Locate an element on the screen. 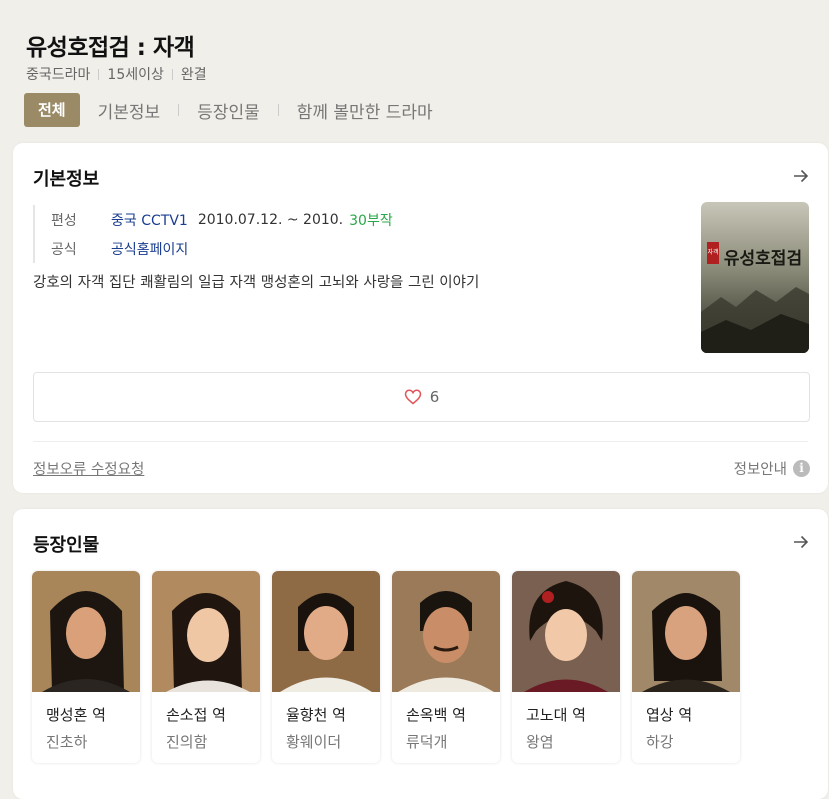 This screenshot has width=829, height=799. tab-bar: 전체 기본정보 등장인물 함께 볼만한 드라마 is located at coordinates (228, 110).